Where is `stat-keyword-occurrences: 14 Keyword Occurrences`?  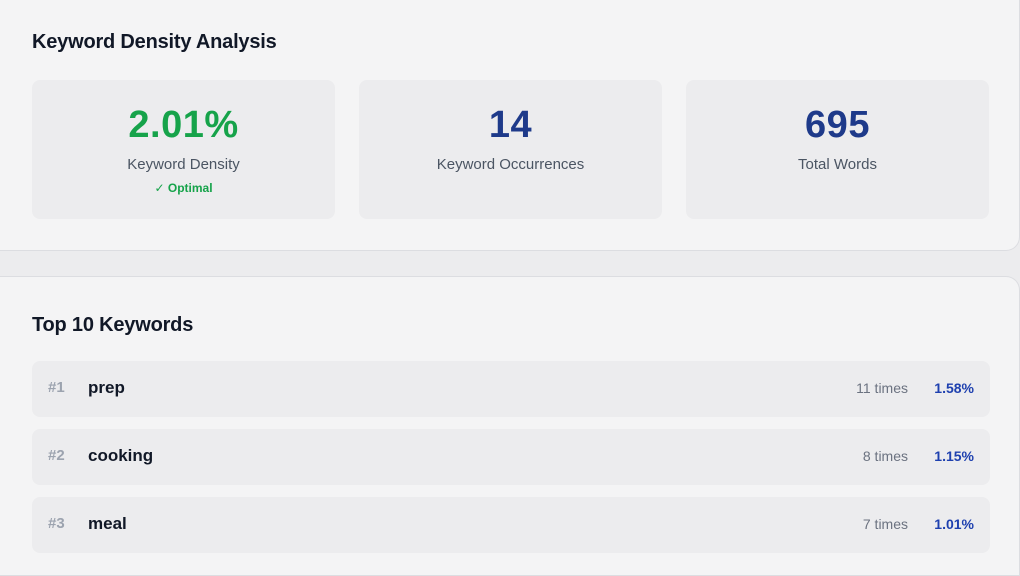
stat-keyword-occurrences: 14 Keyword Occurrences is located at coordinates (510, 149).